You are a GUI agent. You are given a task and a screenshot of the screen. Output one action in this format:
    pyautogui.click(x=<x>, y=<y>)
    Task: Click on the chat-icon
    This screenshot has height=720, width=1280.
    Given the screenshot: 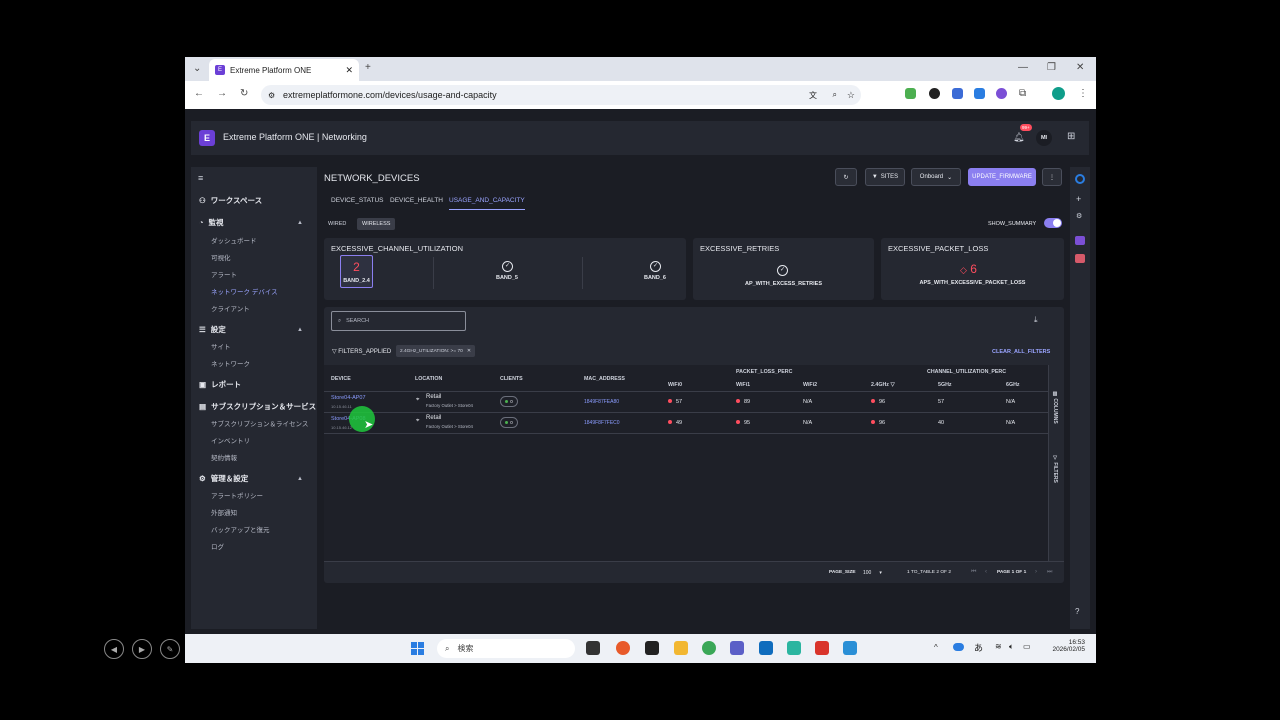 What is the action you would take?
    pyautogui.click(x=1080, y=240)
    